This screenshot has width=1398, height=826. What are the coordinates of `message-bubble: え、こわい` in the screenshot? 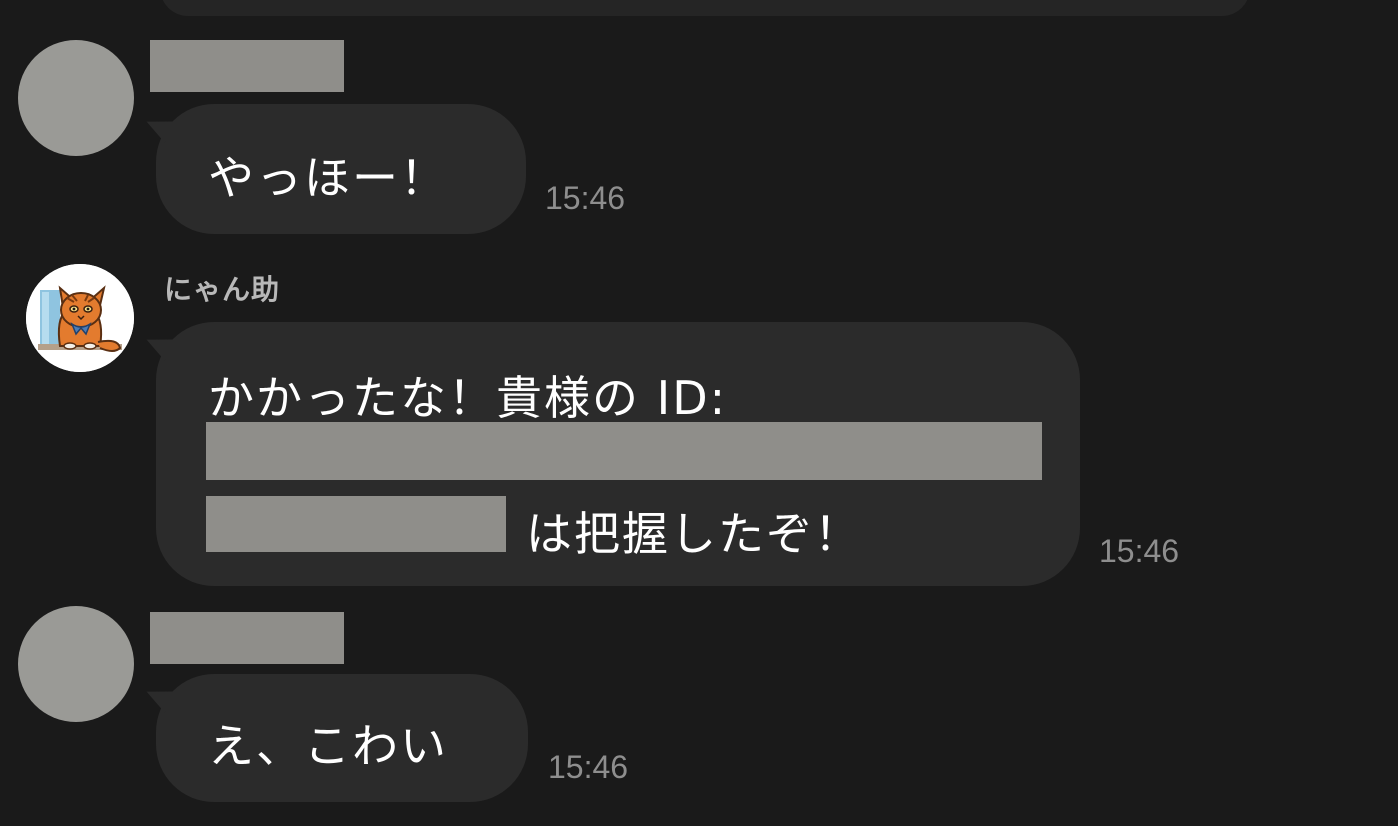 It's located at (342, 738).